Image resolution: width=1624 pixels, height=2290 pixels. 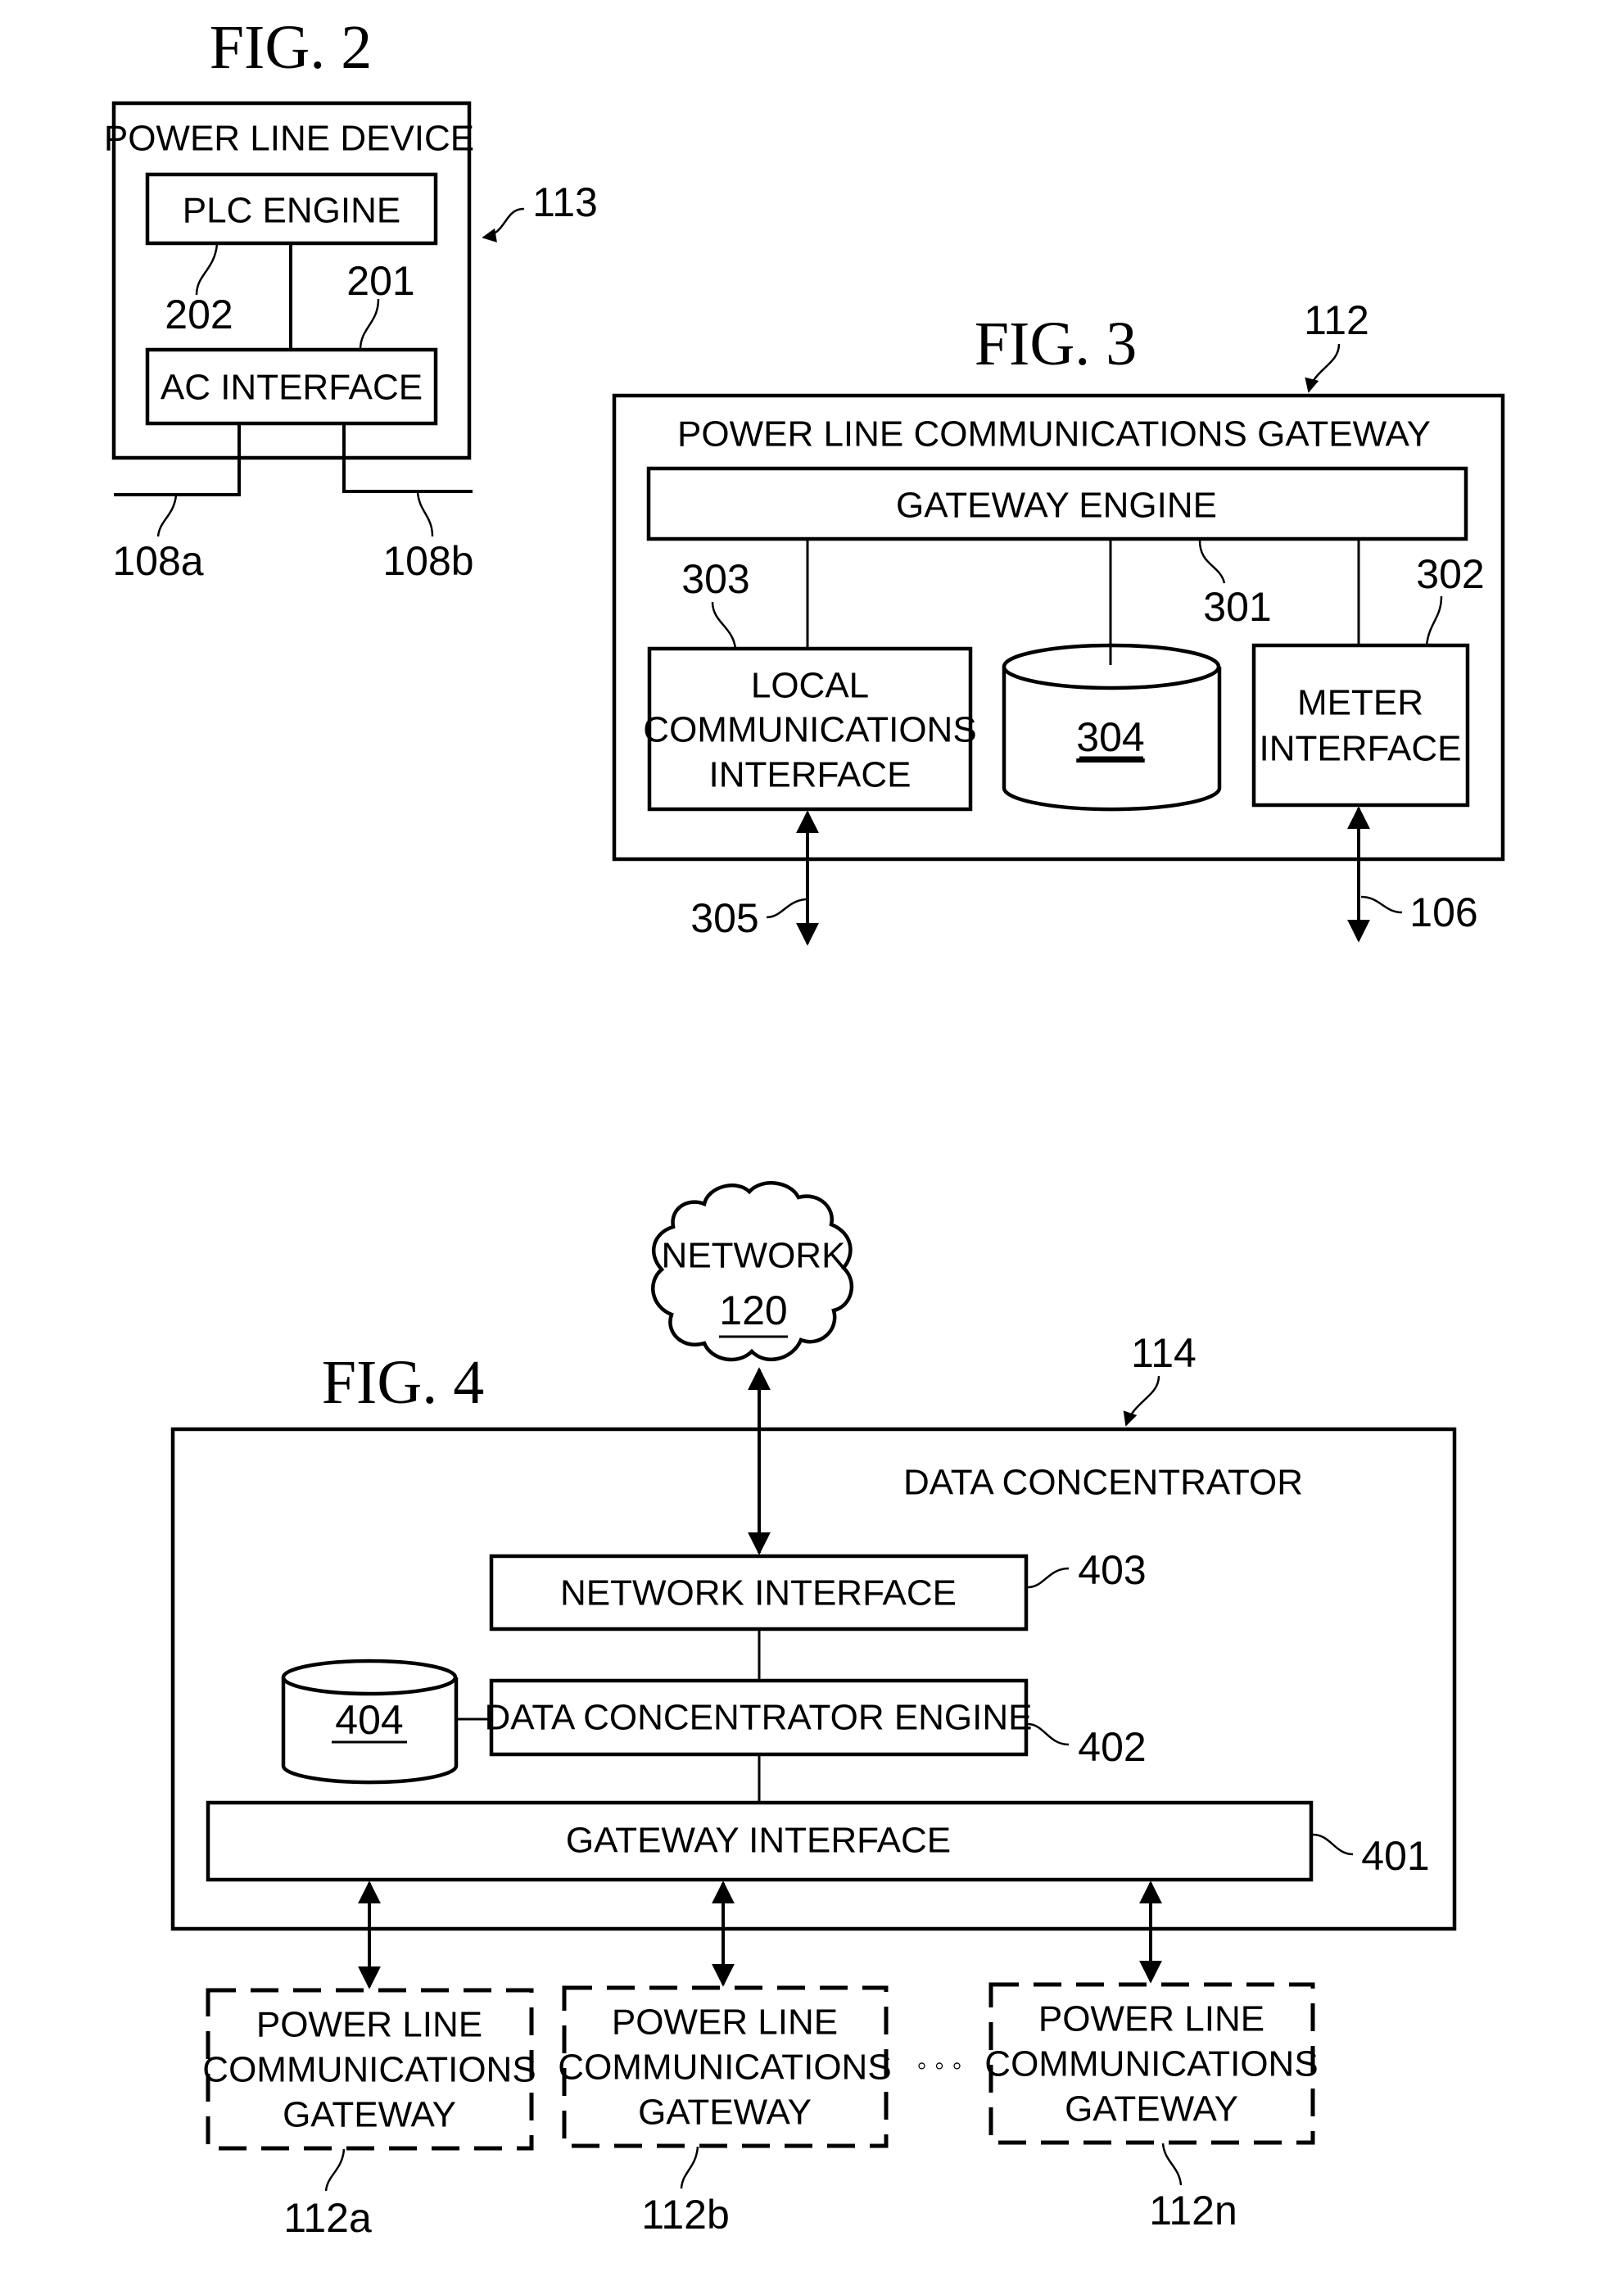 I want to click on meter-interface-line-1: METER, so click(x=1360, y=703).